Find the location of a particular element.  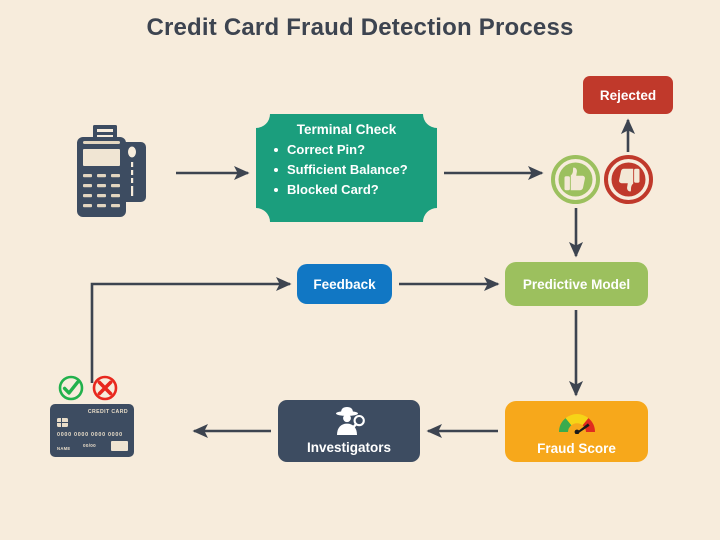

credit-card-brand-text: CREDIT CARD is located at coordinates (107, 412).